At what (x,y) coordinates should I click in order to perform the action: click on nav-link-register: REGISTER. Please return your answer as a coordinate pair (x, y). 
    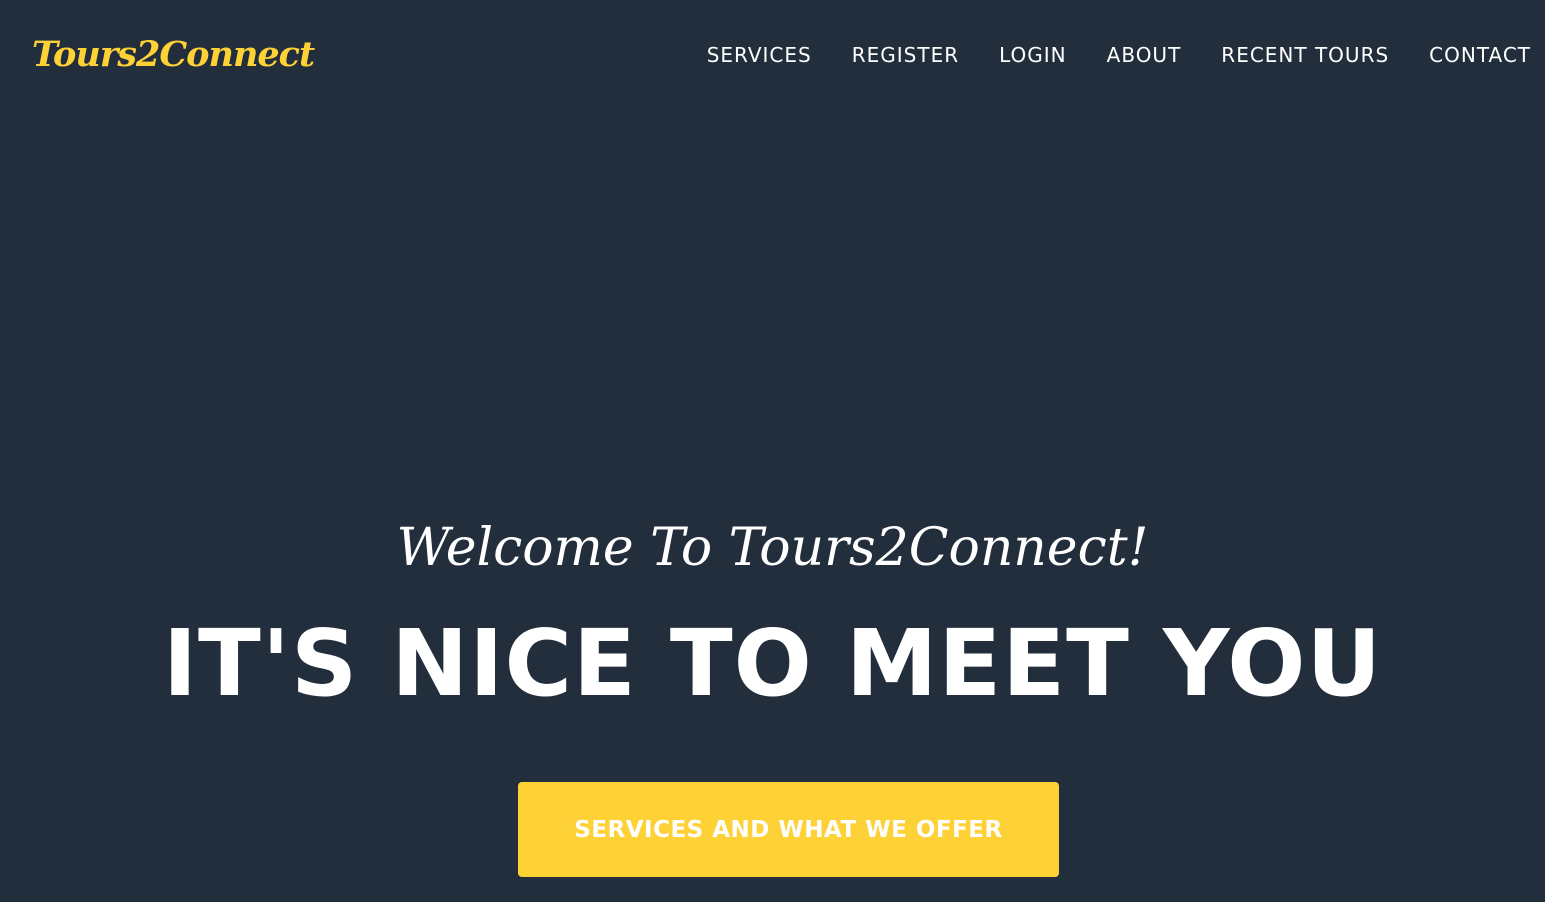
    Looking at the image, I should click on (905, 55).